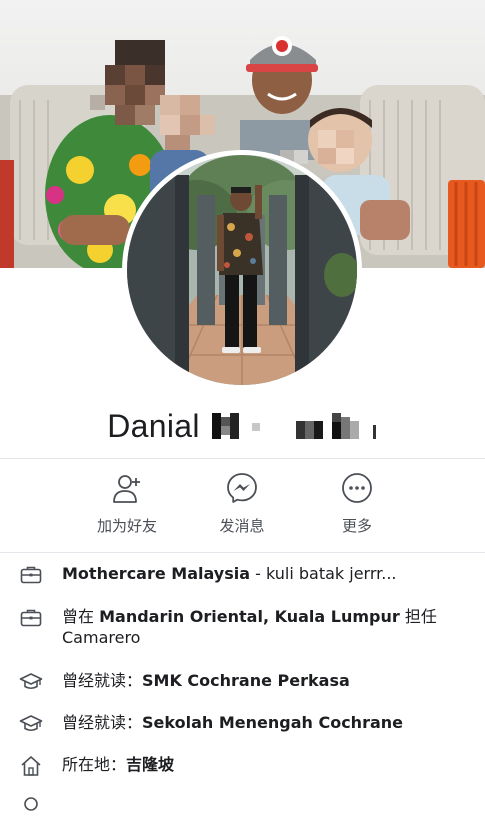 Image resolution: width=485 pixels, height=818 pixels. Describe the element at coordinates (31, 766) in the screenshot. I see `home-icon` at that location.